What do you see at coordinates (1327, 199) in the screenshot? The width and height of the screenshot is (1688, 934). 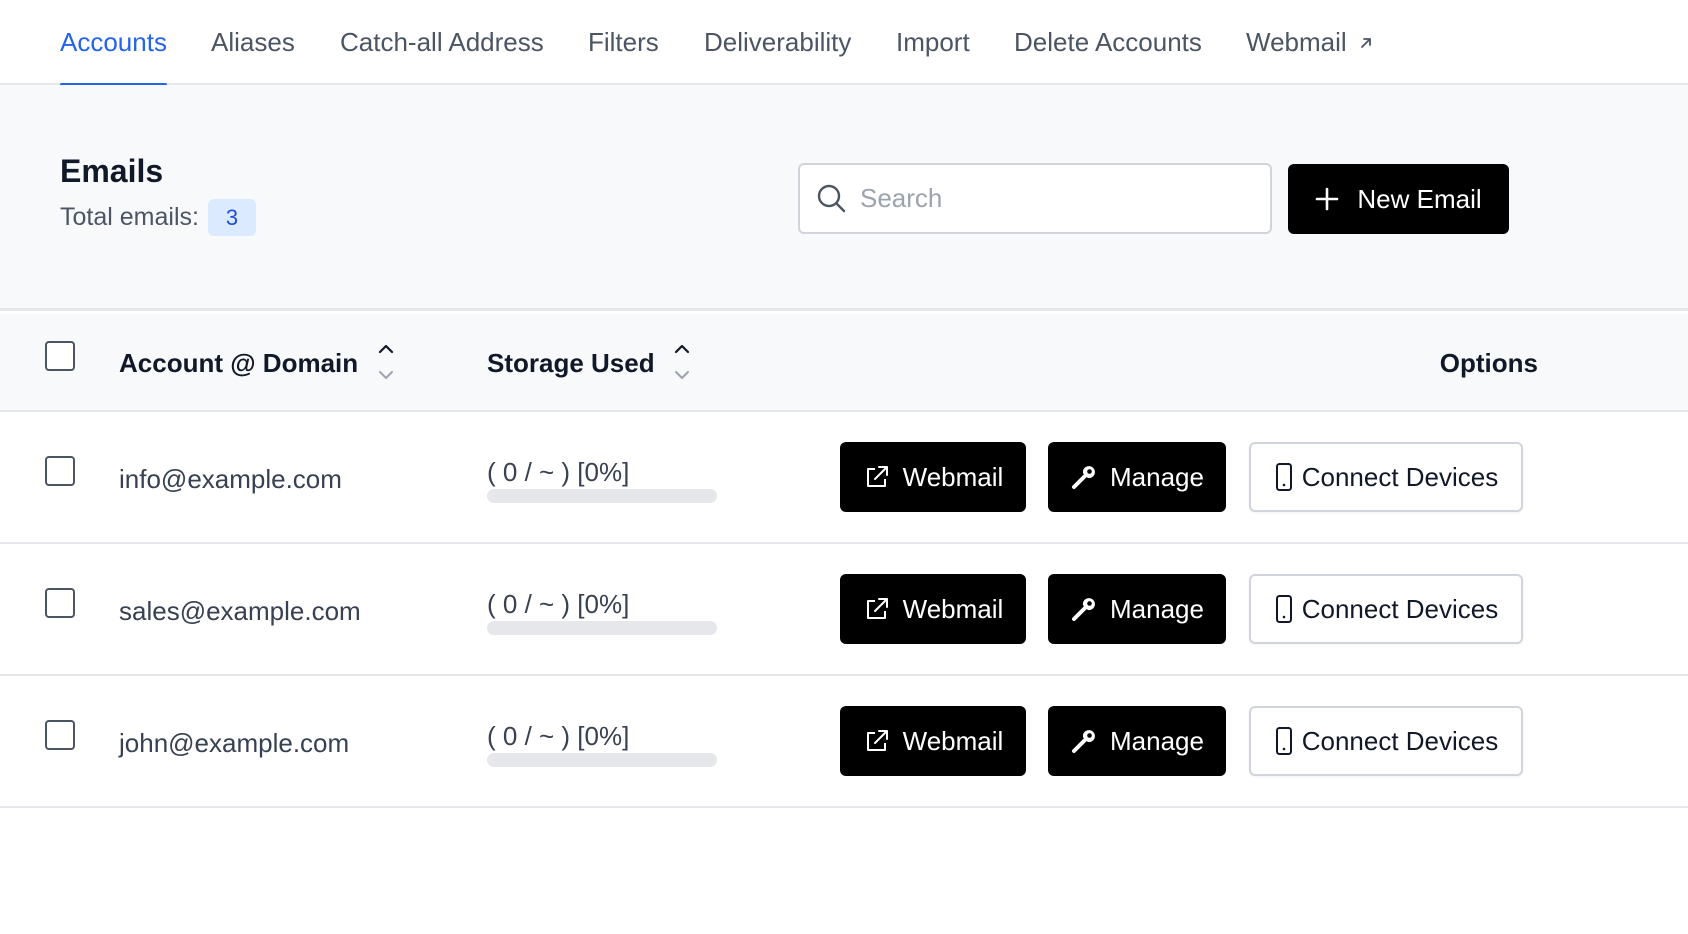 I see `plus-icon` at bounding box center [1327, 199].